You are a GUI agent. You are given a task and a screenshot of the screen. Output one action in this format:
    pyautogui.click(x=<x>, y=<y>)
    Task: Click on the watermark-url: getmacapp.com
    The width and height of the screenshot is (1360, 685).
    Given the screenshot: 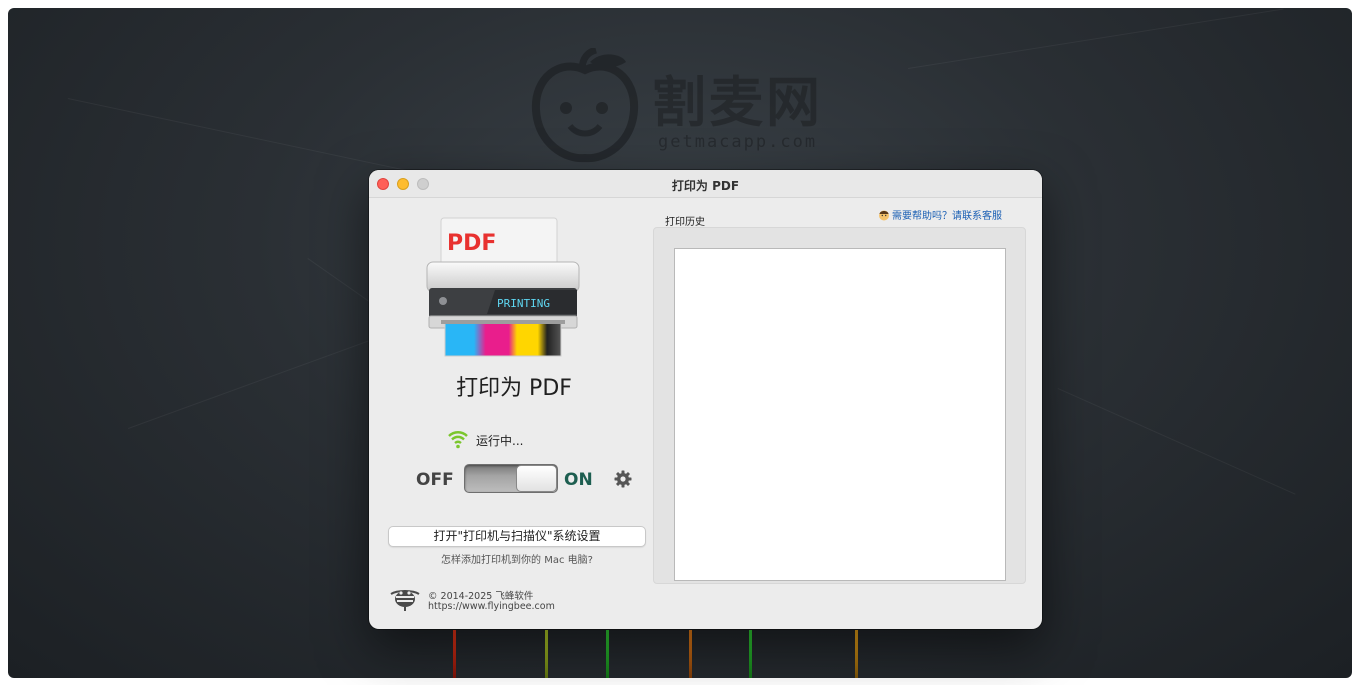 What is the action you would take?
    pyautogui.click(x=738, y=142)
    